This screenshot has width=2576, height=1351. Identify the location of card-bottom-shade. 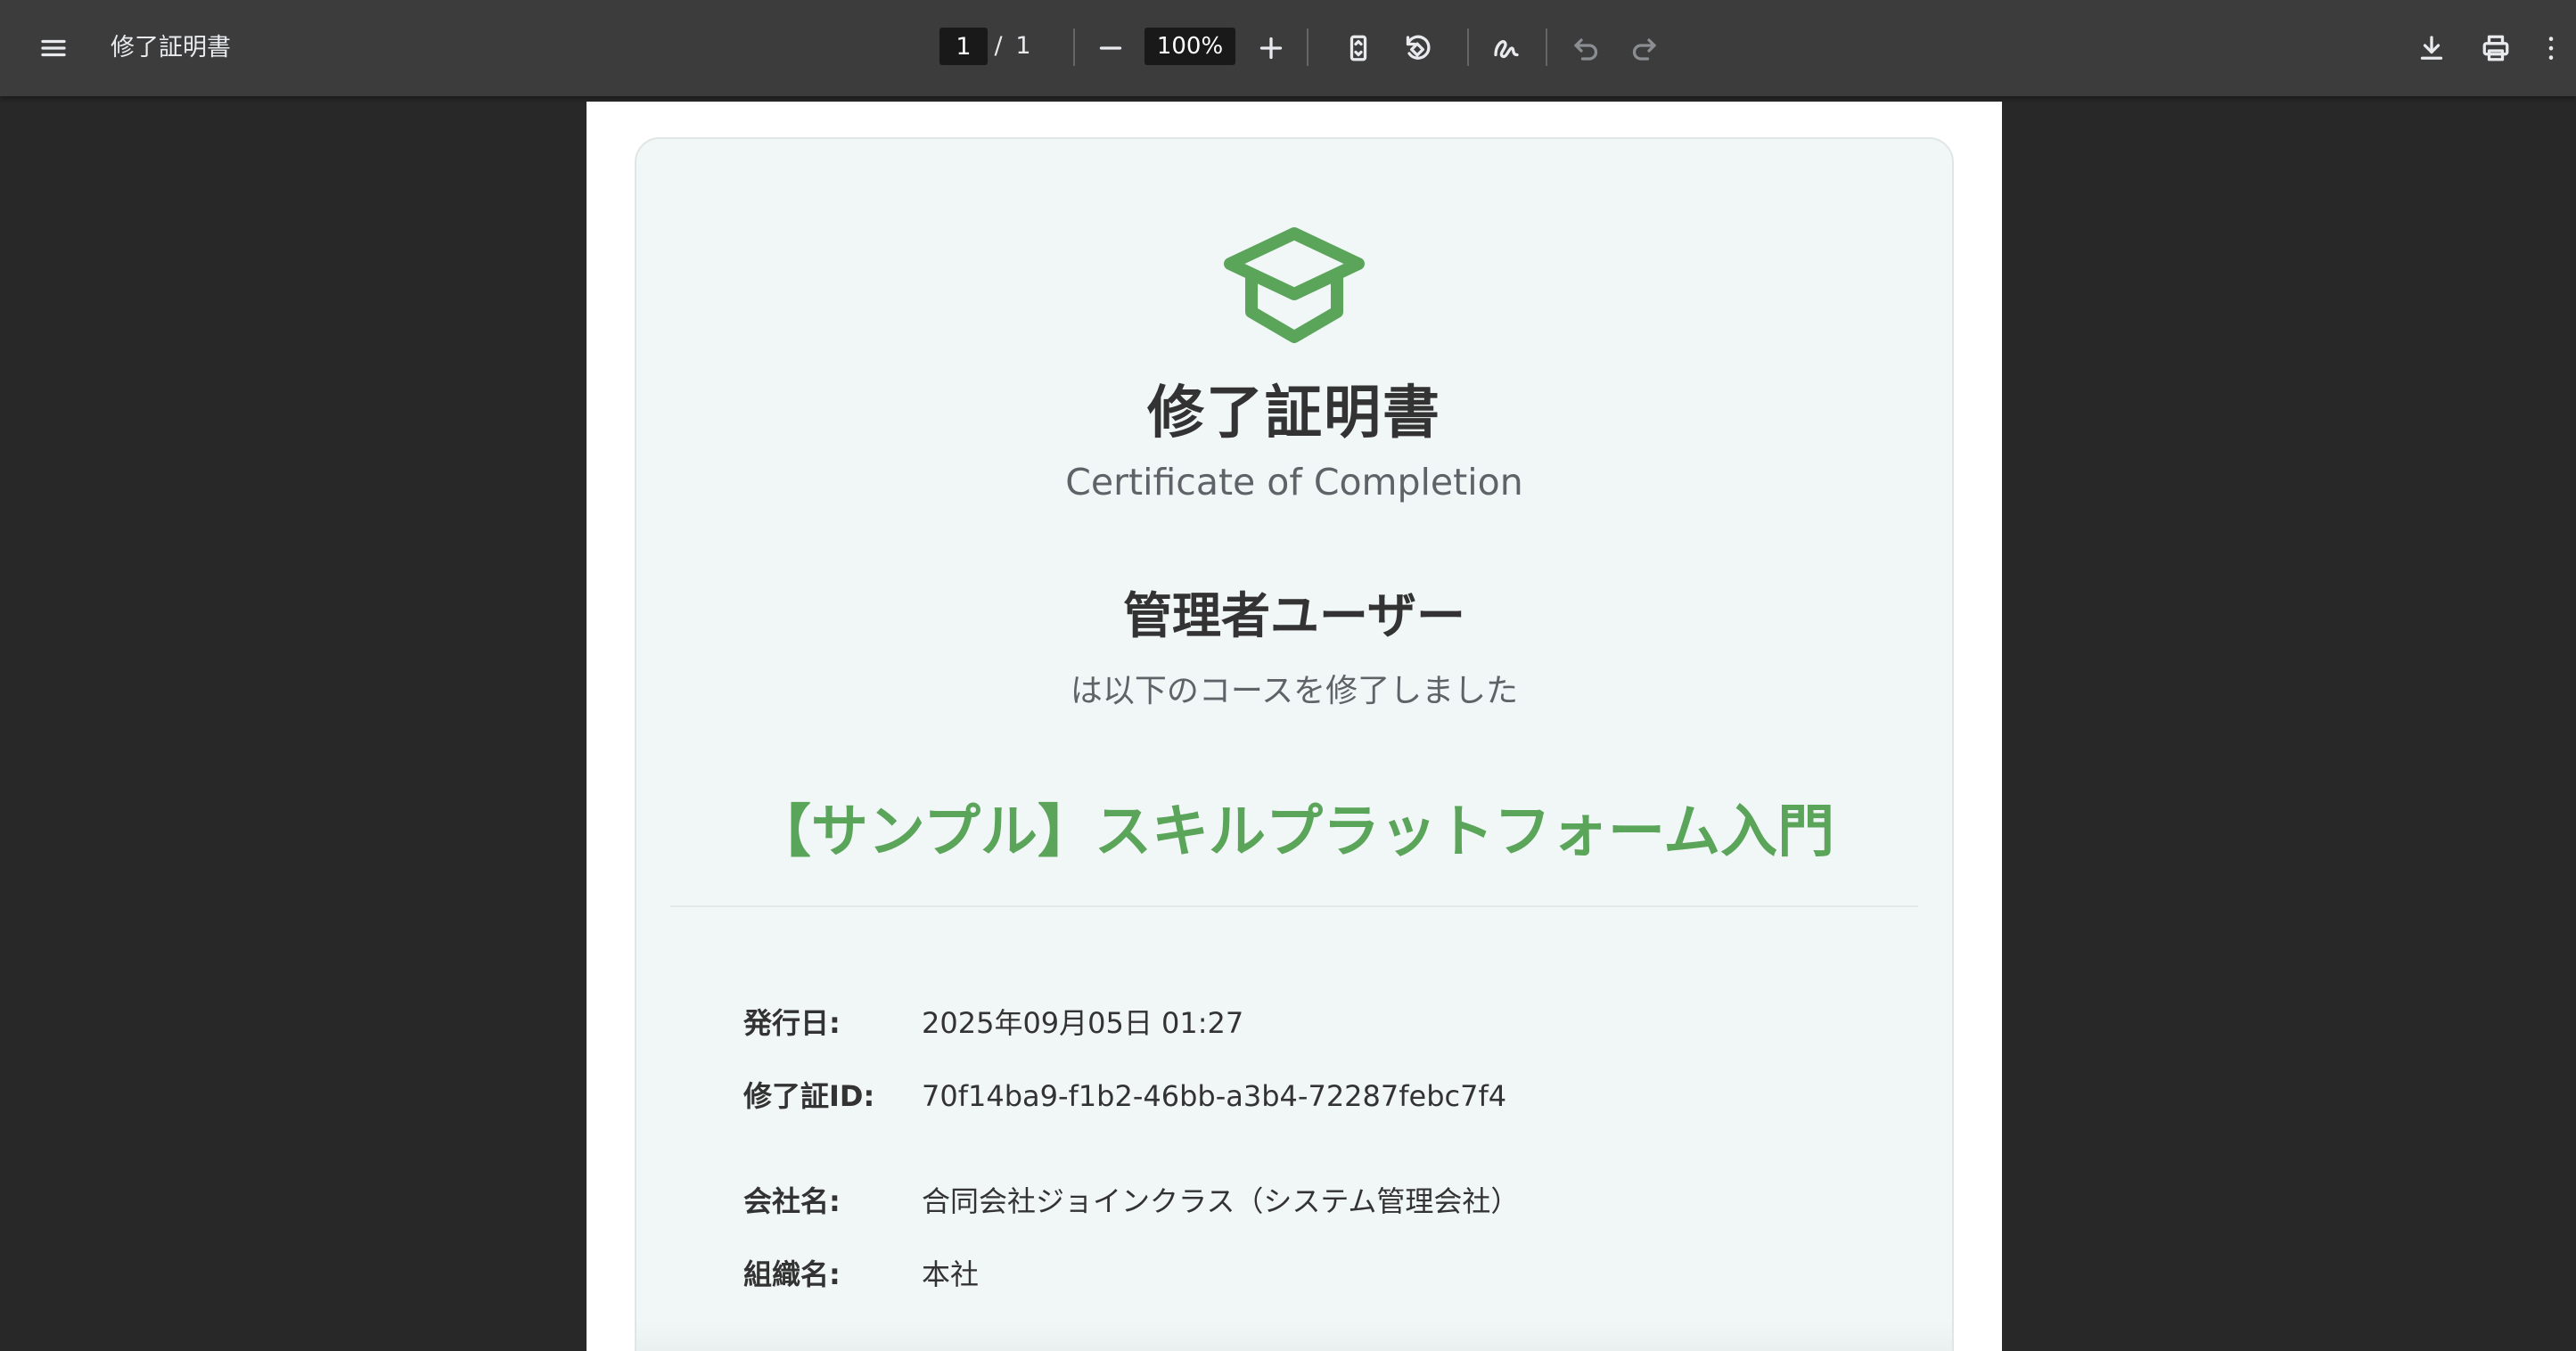
(1294, 1336).